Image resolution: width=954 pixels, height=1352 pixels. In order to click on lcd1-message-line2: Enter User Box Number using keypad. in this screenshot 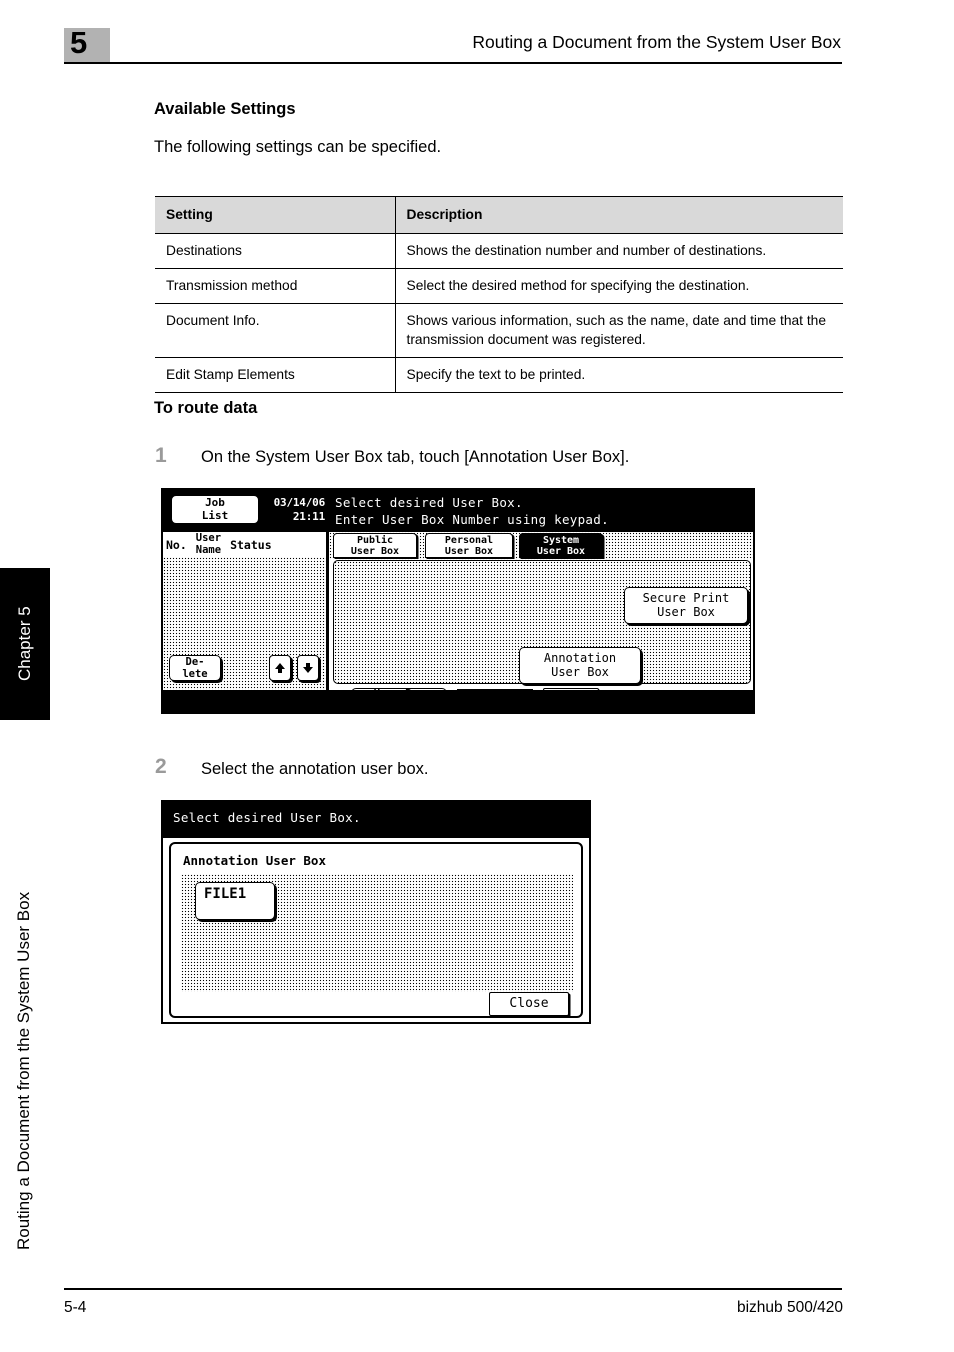, I will do `click(472, 519)`.